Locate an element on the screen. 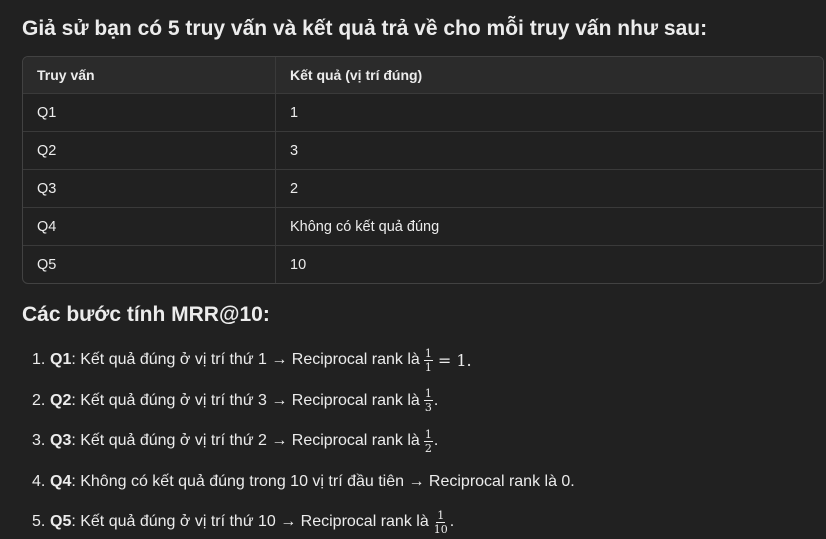 Image resolution: width=826 pixels, height=539 pixels. query-label: Q5 is located at coordinates (61, 522).